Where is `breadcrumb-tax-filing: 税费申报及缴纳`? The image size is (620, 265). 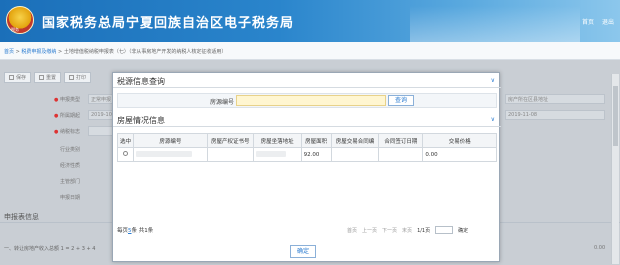
breadcrumb-tax-filing: 税费申报及缴纳 is located at coordinates (38, 52).